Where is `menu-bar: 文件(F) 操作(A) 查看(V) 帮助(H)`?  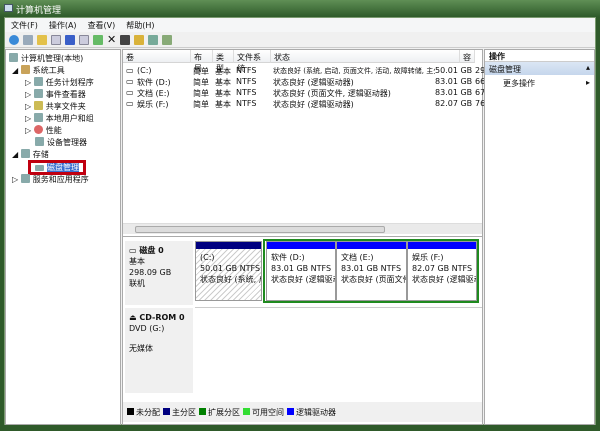 menu-bar: 文件(F) 操作(A) 查看(V) 帮助(H) is located at coordinates (300, 25).